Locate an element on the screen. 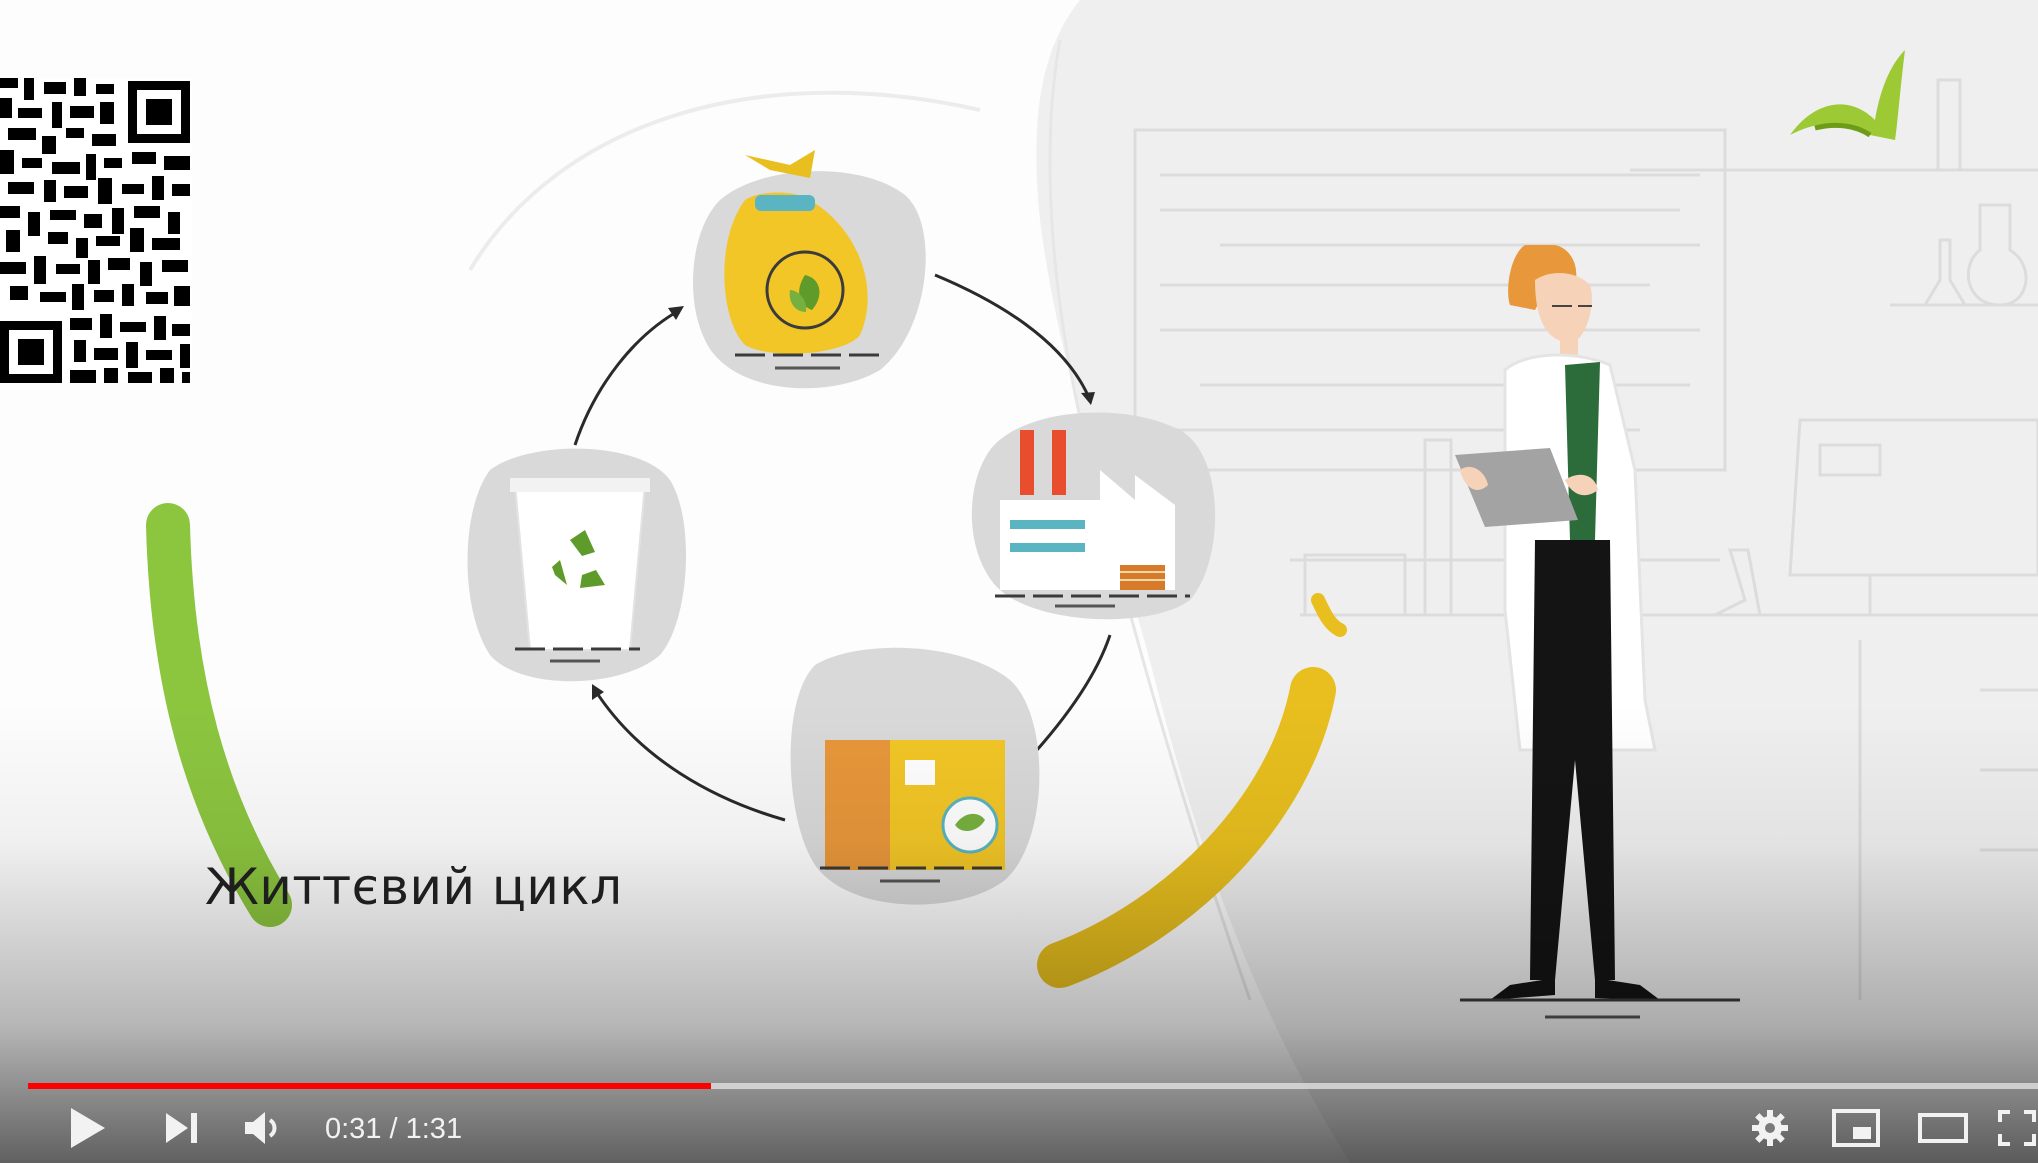 The height and width of the screenshot is (1163, 2038). current-time: 0:31 is located at coordinates (353, 1129).